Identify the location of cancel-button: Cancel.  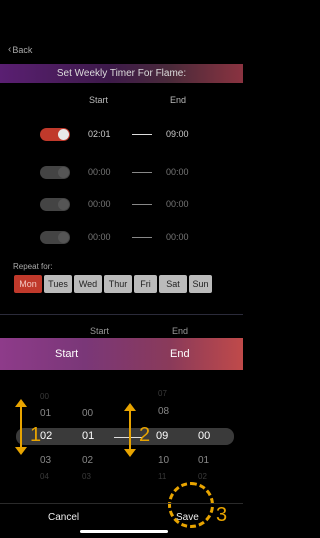
(63, 517).